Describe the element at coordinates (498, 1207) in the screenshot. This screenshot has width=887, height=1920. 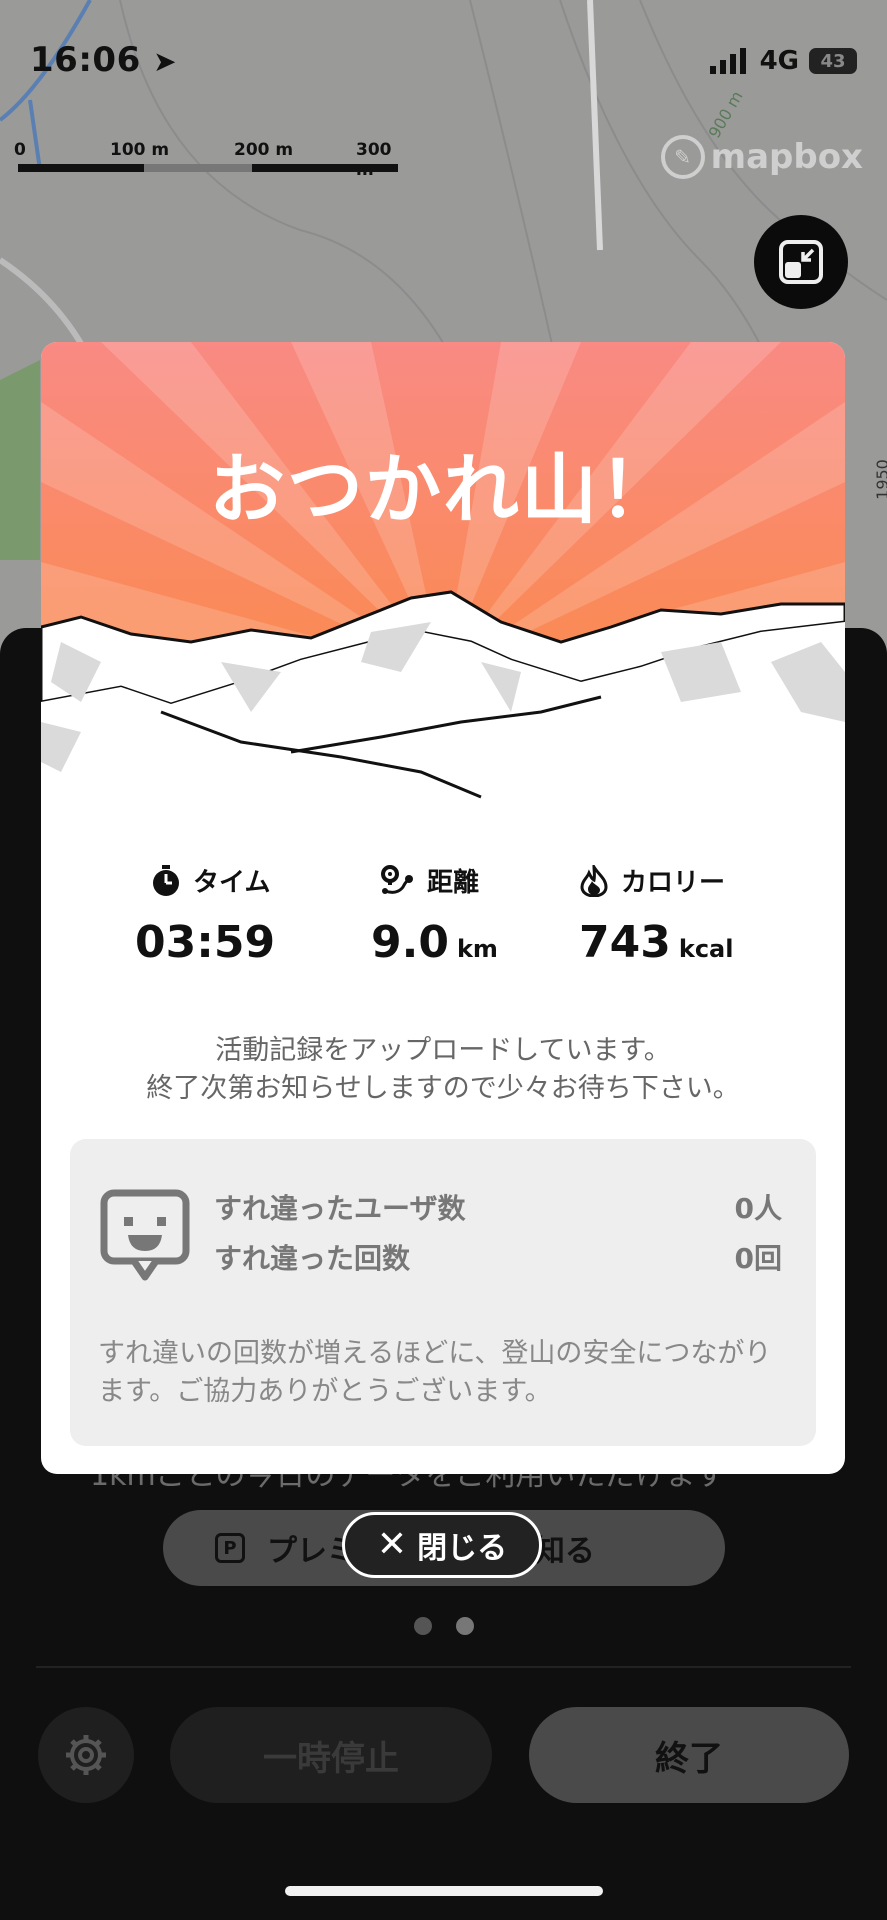
I see `encounter-users-row: すれ違ったユーザ数 0人` at that location.